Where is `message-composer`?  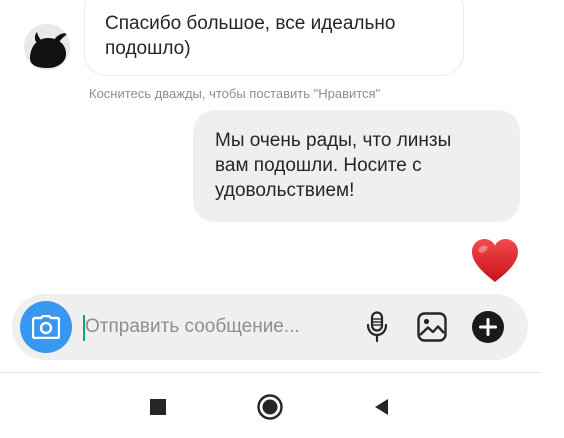
message-composer is located at coordinates (270, 327).